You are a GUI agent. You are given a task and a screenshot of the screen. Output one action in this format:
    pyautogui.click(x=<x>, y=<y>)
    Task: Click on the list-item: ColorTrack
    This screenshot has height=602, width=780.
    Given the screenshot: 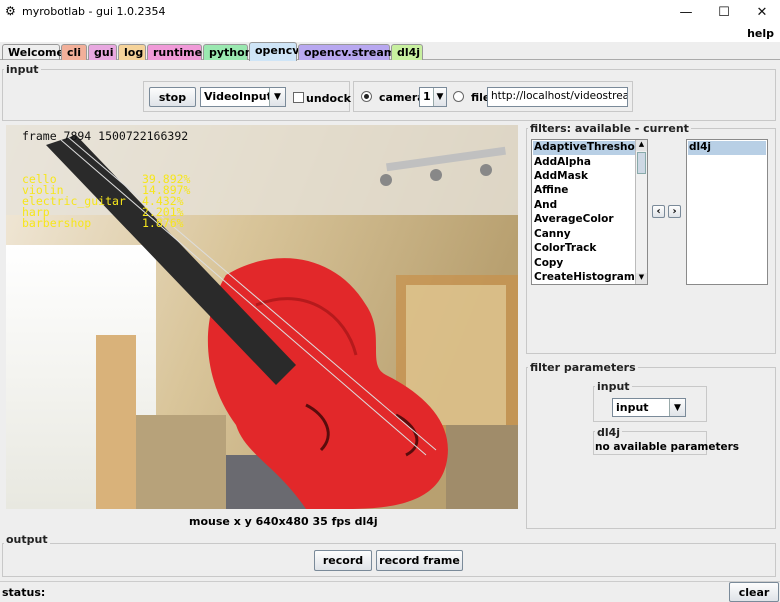 What is the action you would take?
    pyautogui.click(x=564, y=249)
    